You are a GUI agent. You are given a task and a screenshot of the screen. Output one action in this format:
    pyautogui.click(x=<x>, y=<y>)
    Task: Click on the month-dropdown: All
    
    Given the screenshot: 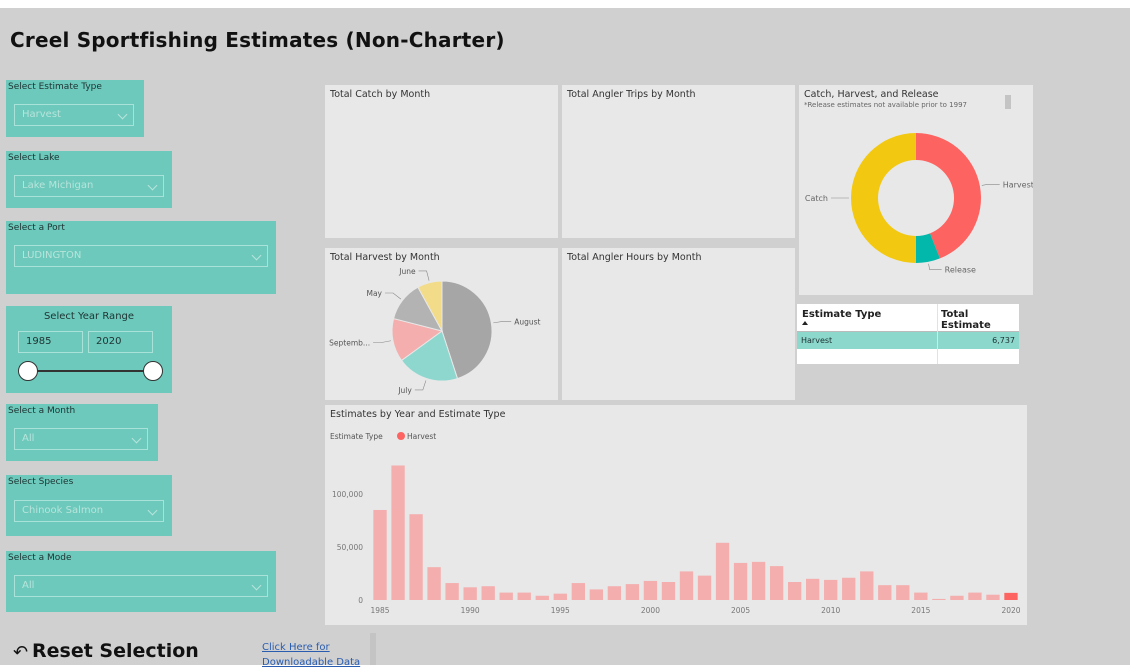 What is the action you would take?
    pyautogui.click(x=81, y=439)
    